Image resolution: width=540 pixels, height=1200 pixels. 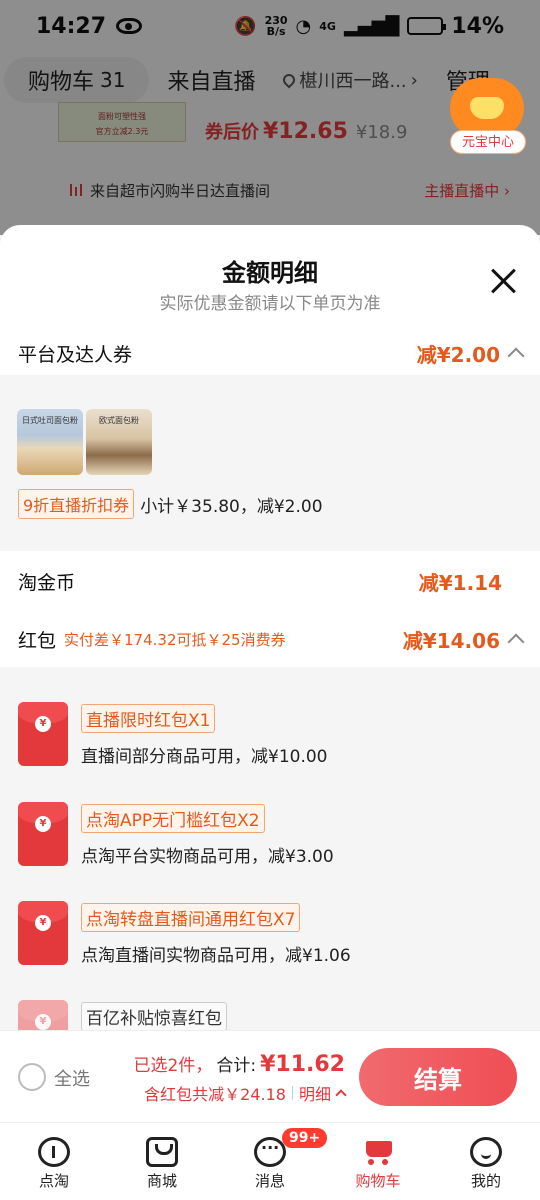 I want to click on close-icon, so click(x=504, y=281).